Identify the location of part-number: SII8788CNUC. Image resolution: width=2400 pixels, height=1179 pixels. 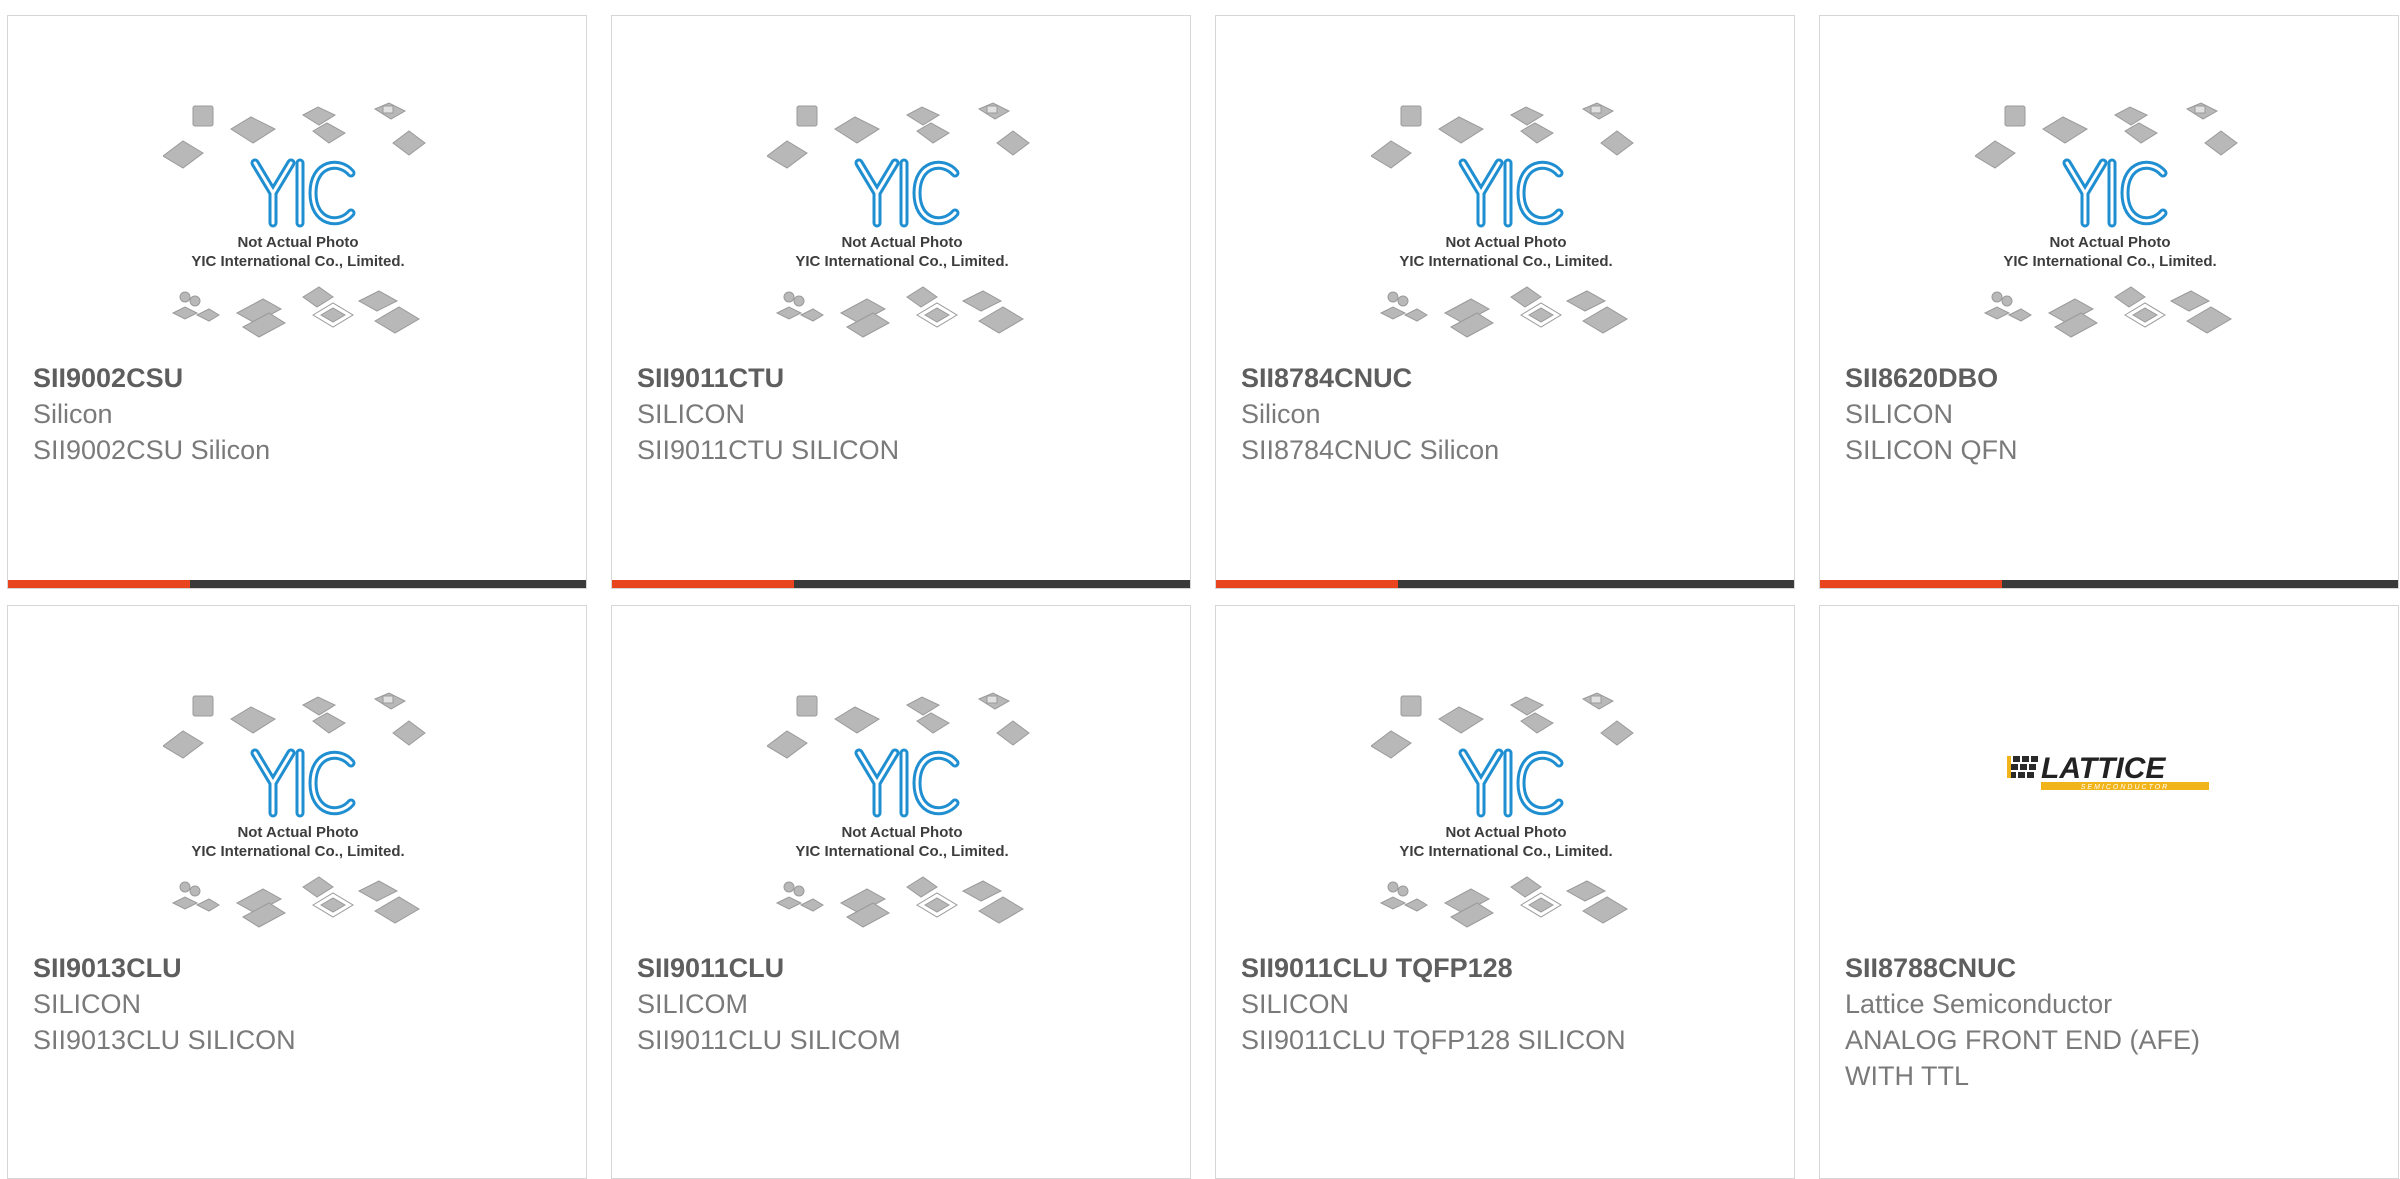
(2109, 968).